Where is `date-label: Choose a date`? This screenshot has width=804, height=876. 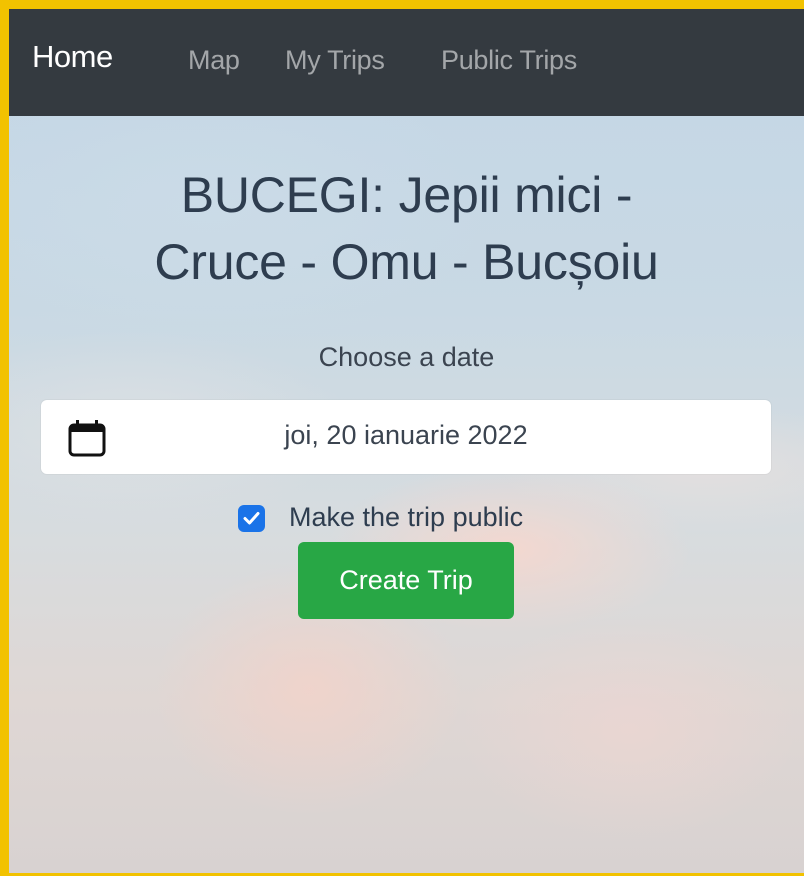
date-label: Choose a date is located at coordinates (406, 357).